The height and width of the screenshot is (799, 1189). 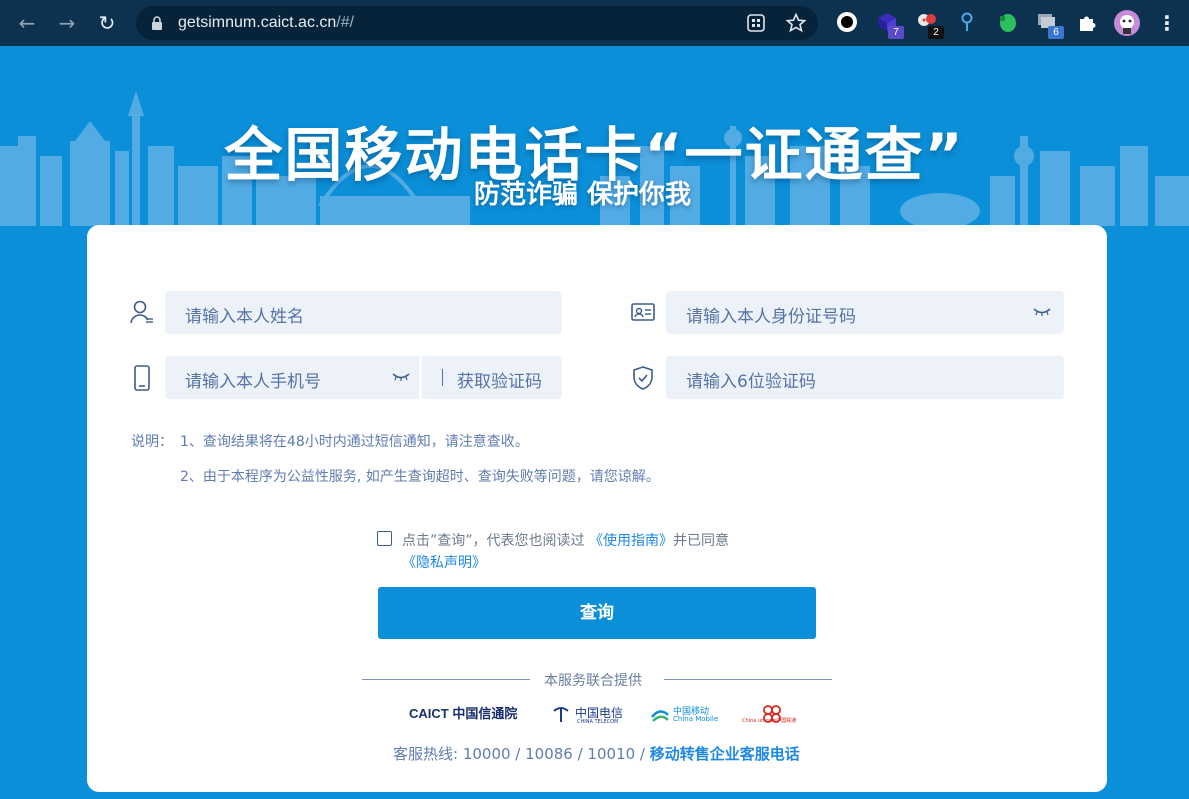 What do you see at coordinates (67, 23) in the screenshot?
I see `forward-arrow-icon: →` at bounding box center [67, 23].